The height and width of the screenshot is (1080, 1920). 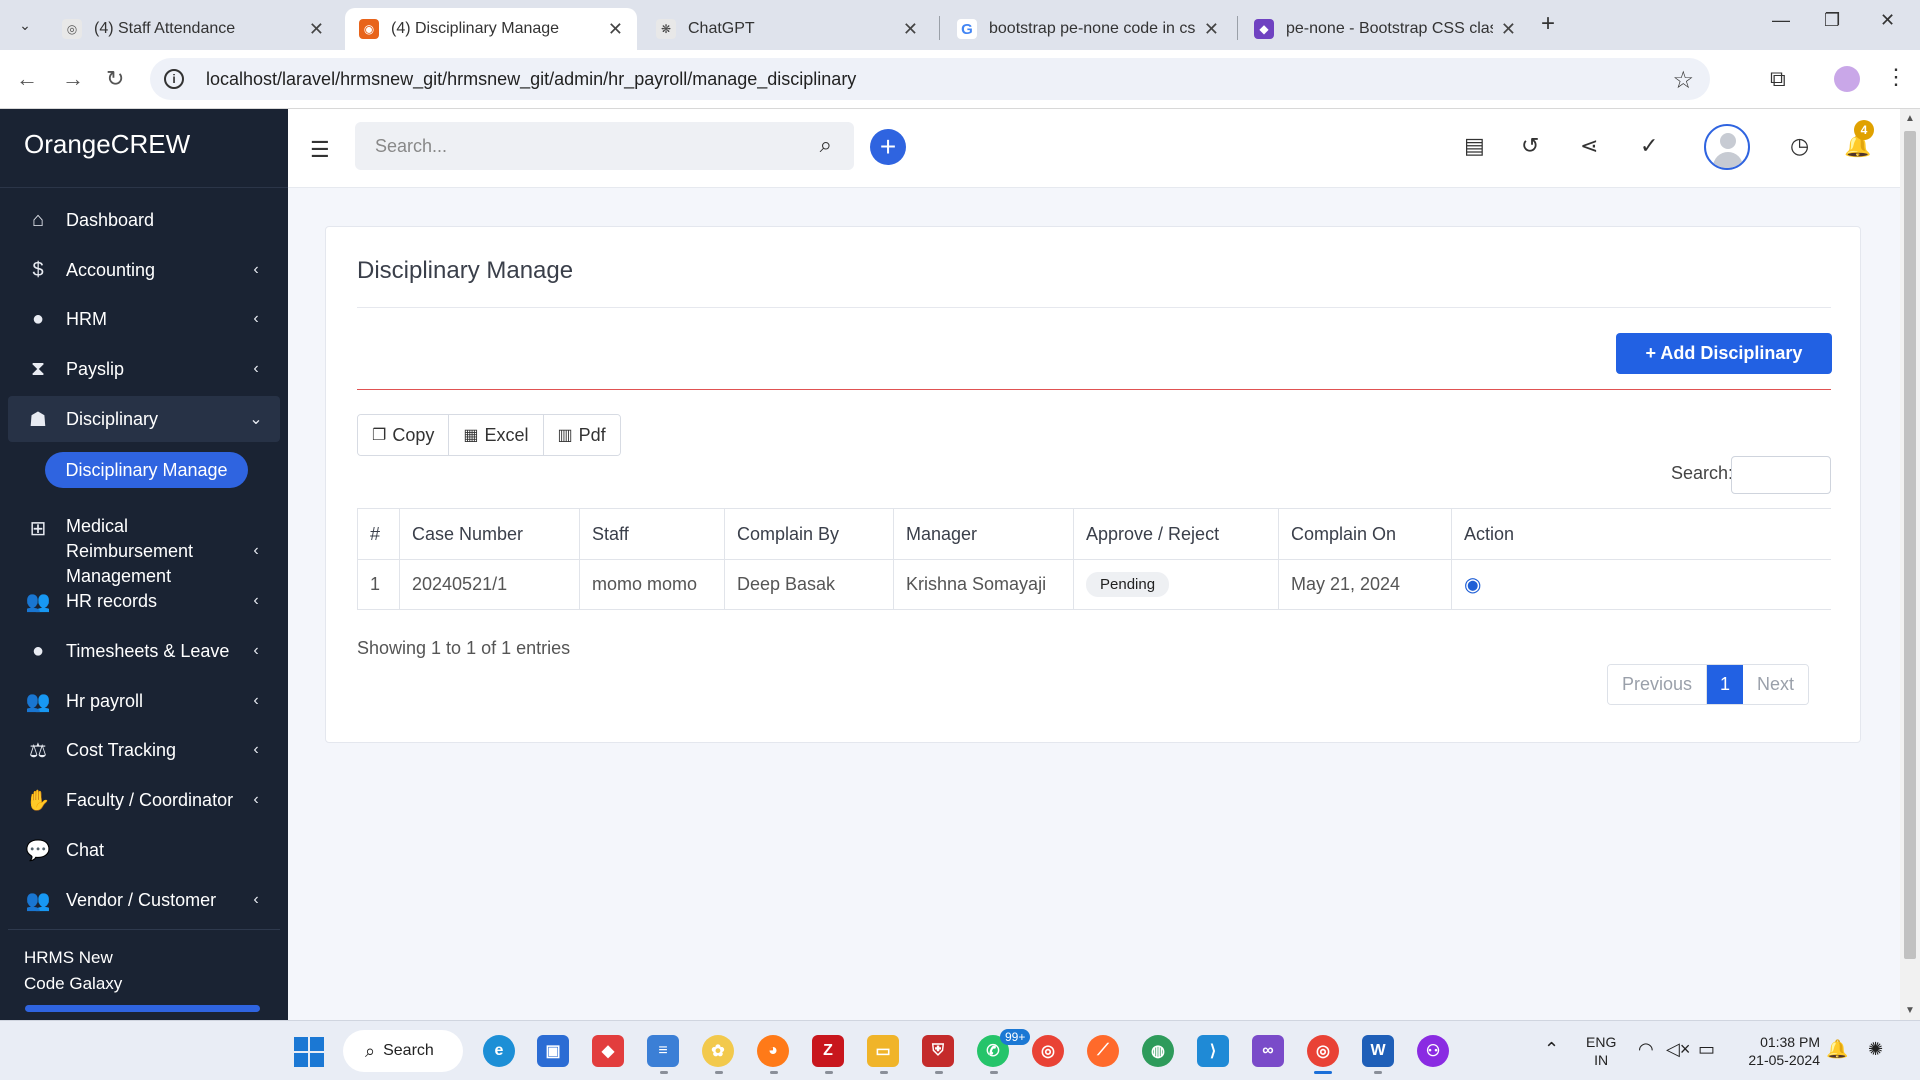 I want to click on history-icon: ↺, so click(x=1530, y=146).